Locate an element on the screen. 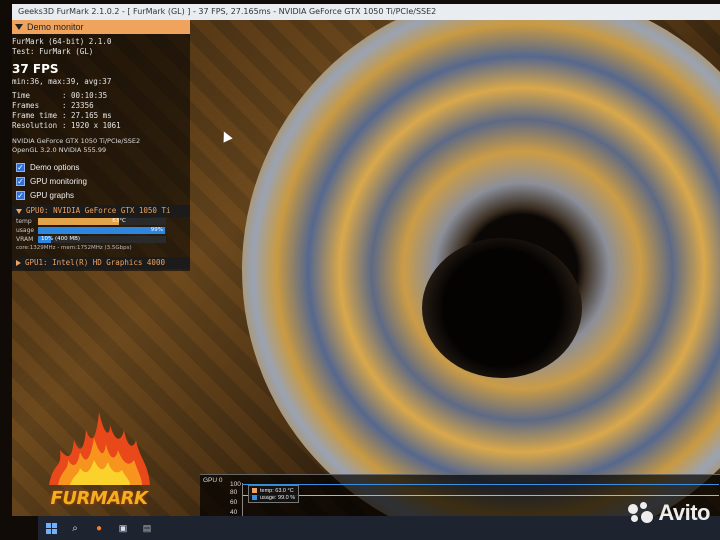  fps-value: 37 FPS is located at coordinates (35, 69).